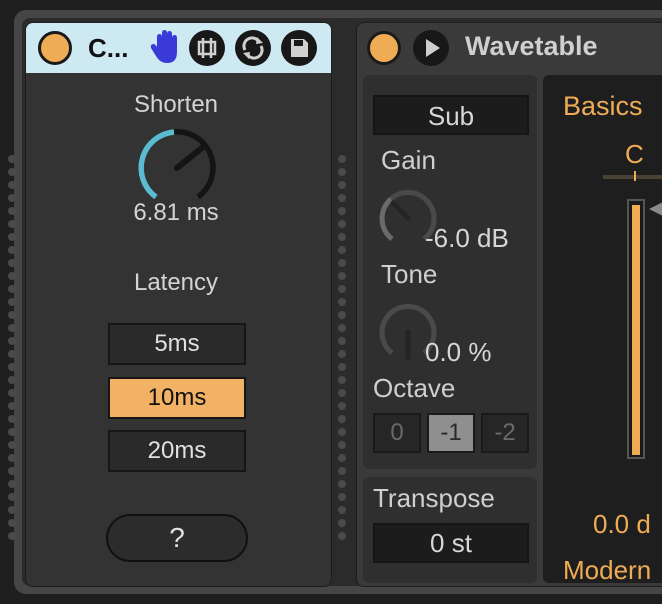  Describe the element at coordinates (55, 48) in the screenshot. I see `device-1-power-button` at that location.